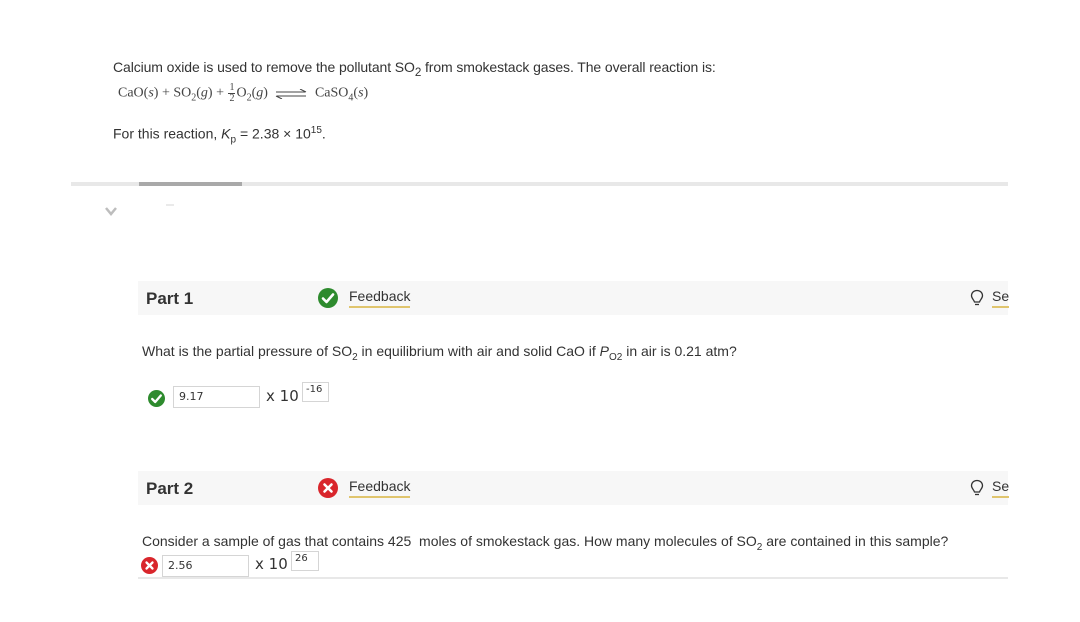  What do you see at coordinates (574, 298) in the screenshot?
I see `part-1-header: Part 1 Feedback Se` at bounding box center [574, 298].